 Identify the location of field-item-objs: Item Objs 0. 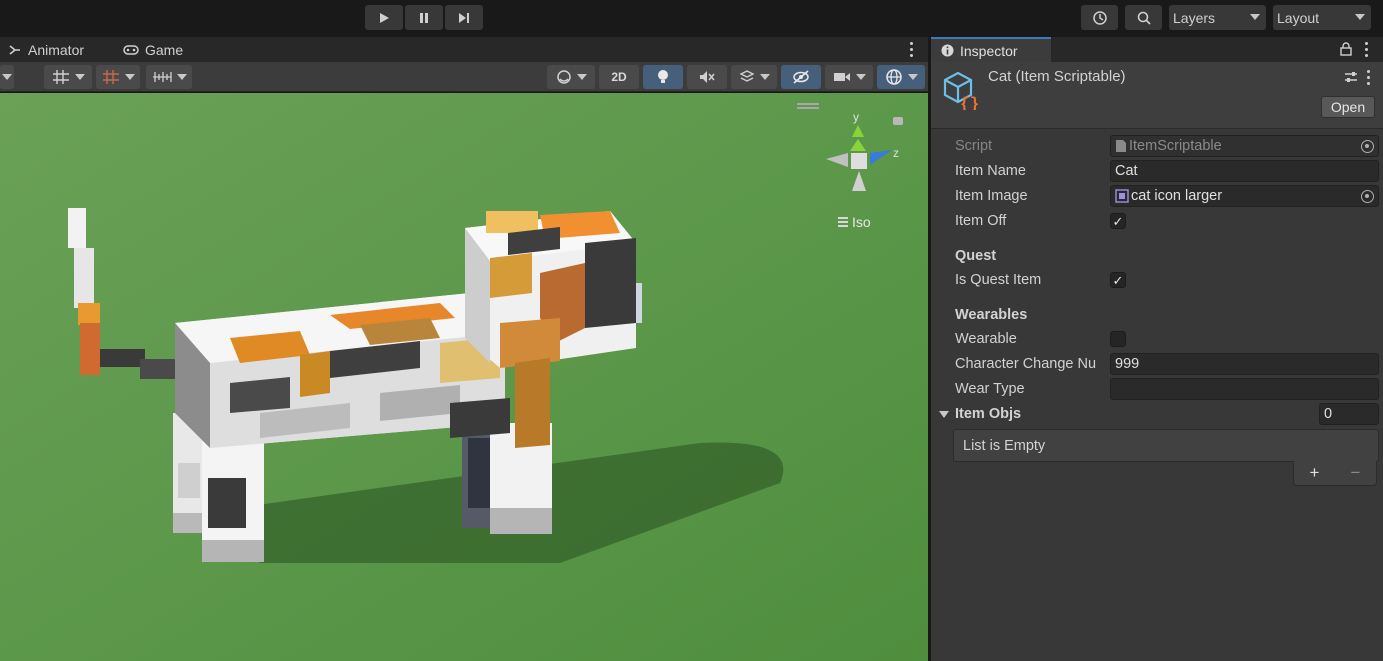
(1159, 414).